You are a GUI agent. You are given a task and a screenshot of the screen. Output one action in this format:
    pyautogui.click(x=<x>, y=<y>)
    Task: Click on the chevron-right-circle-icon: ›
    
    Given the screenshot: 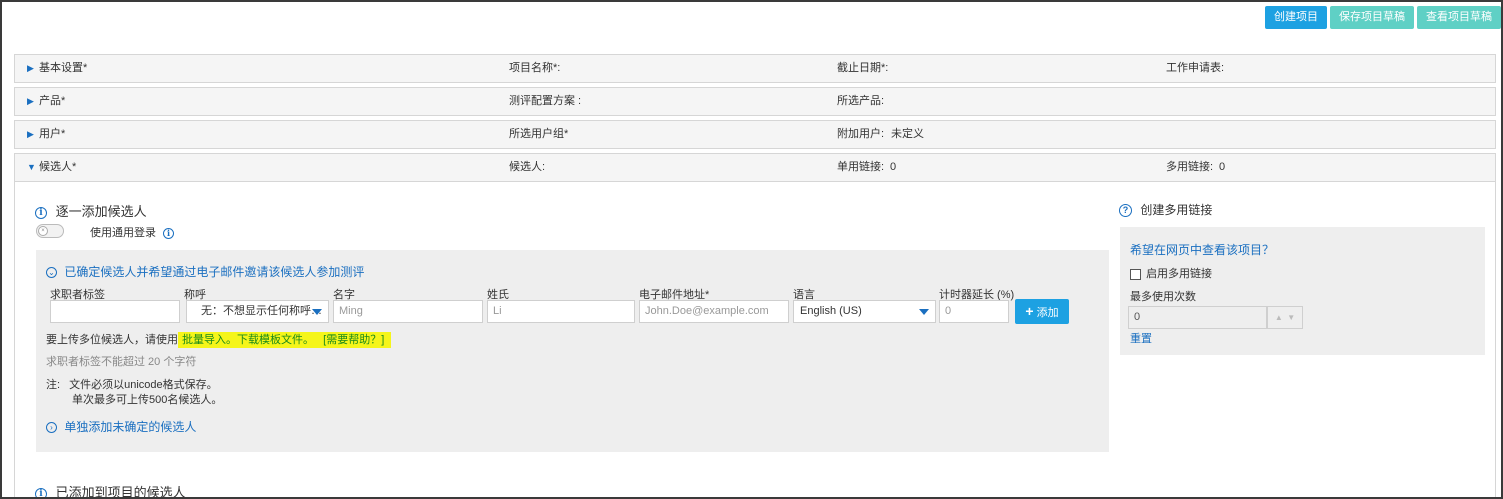 What is the action you would take?
    pyautogui.click(x=51, y=428)
    